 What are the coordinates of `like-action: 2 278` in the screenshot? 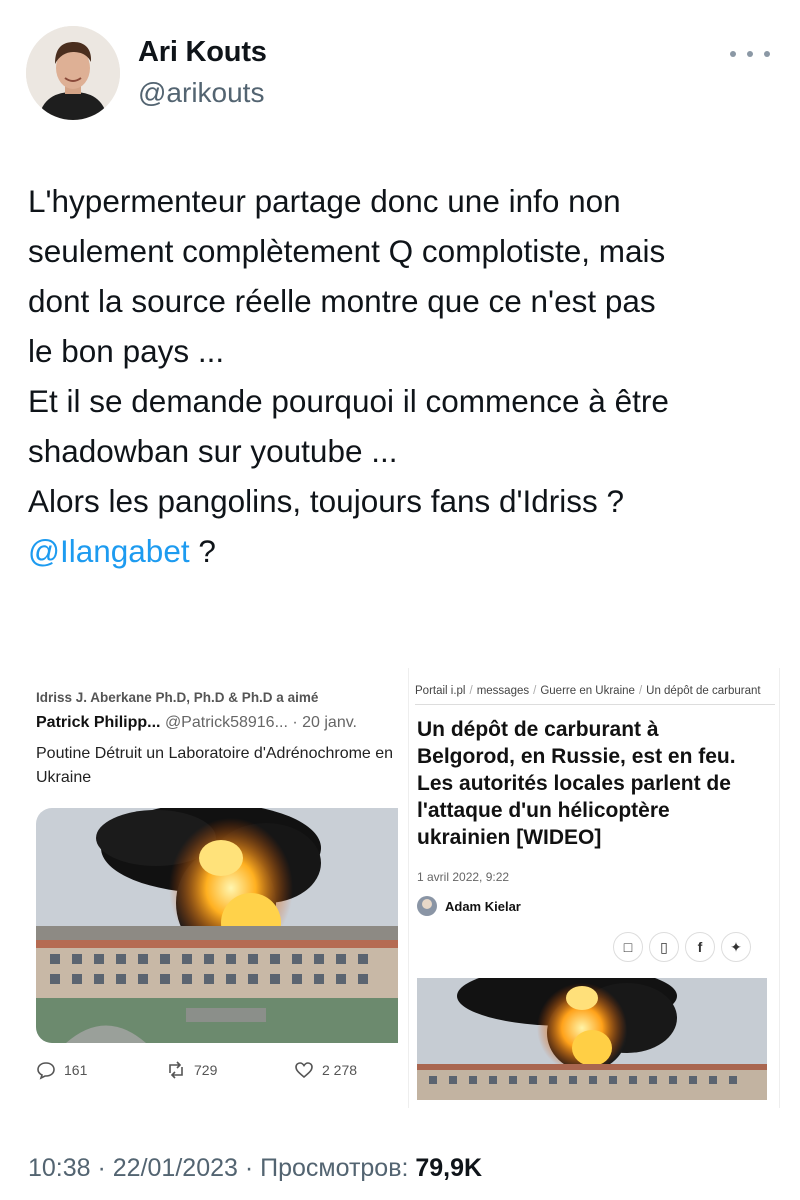 It's located at (325, 1070).